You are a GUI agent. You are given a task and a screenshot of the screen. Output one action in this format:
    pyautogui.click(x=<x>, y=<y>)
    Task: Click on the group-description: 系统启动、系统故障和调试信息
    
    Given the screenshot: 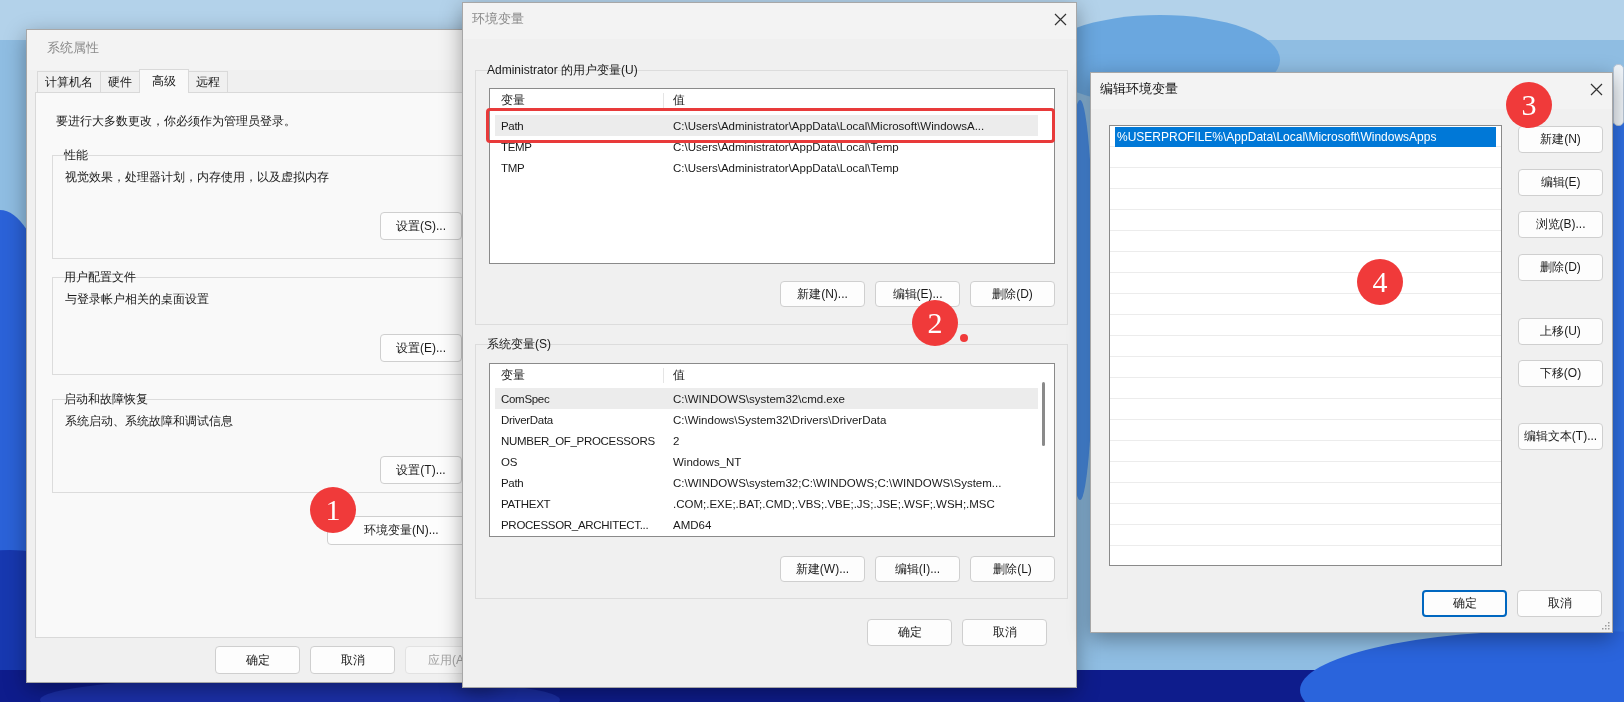 What is the action you would take?
    pyautogui.click(x=149, y=421)
    